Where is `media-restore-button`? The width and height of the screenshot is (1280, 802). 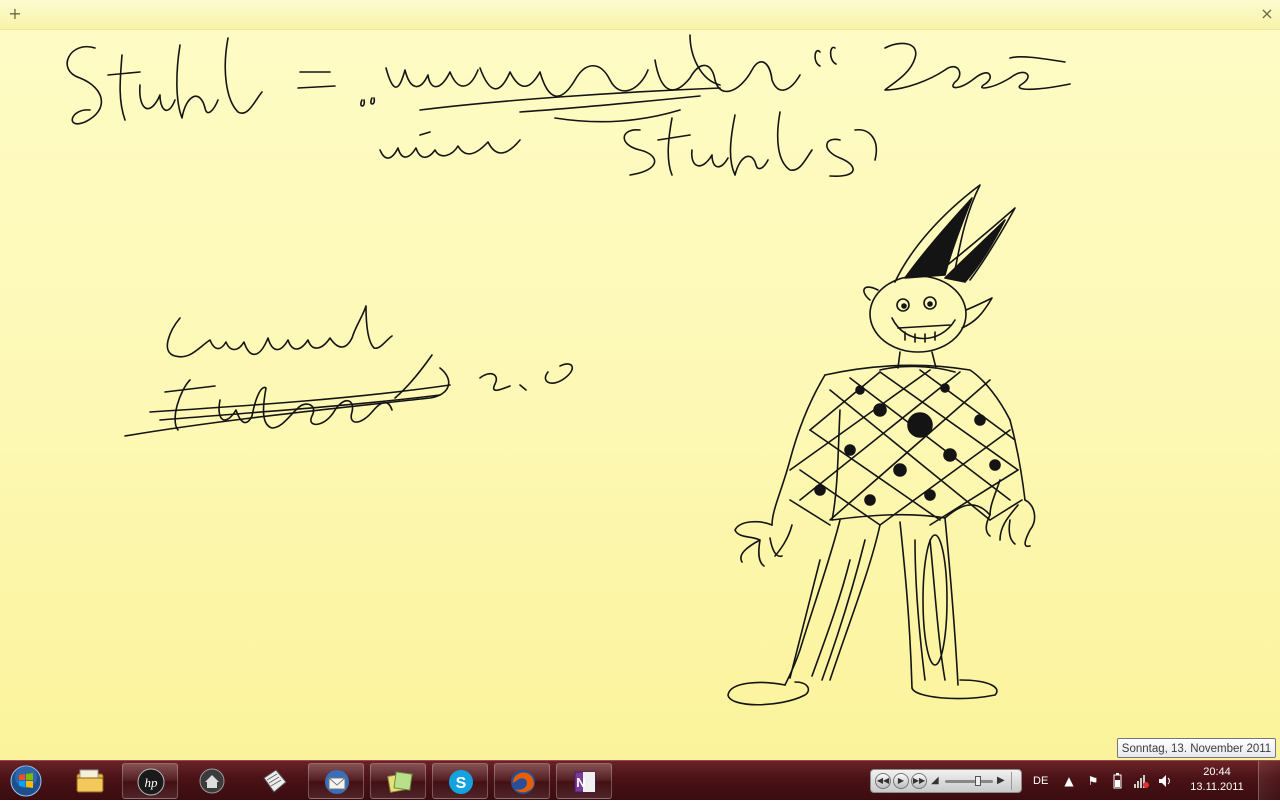 media-restore-button is located at coordinates (1015, 781).